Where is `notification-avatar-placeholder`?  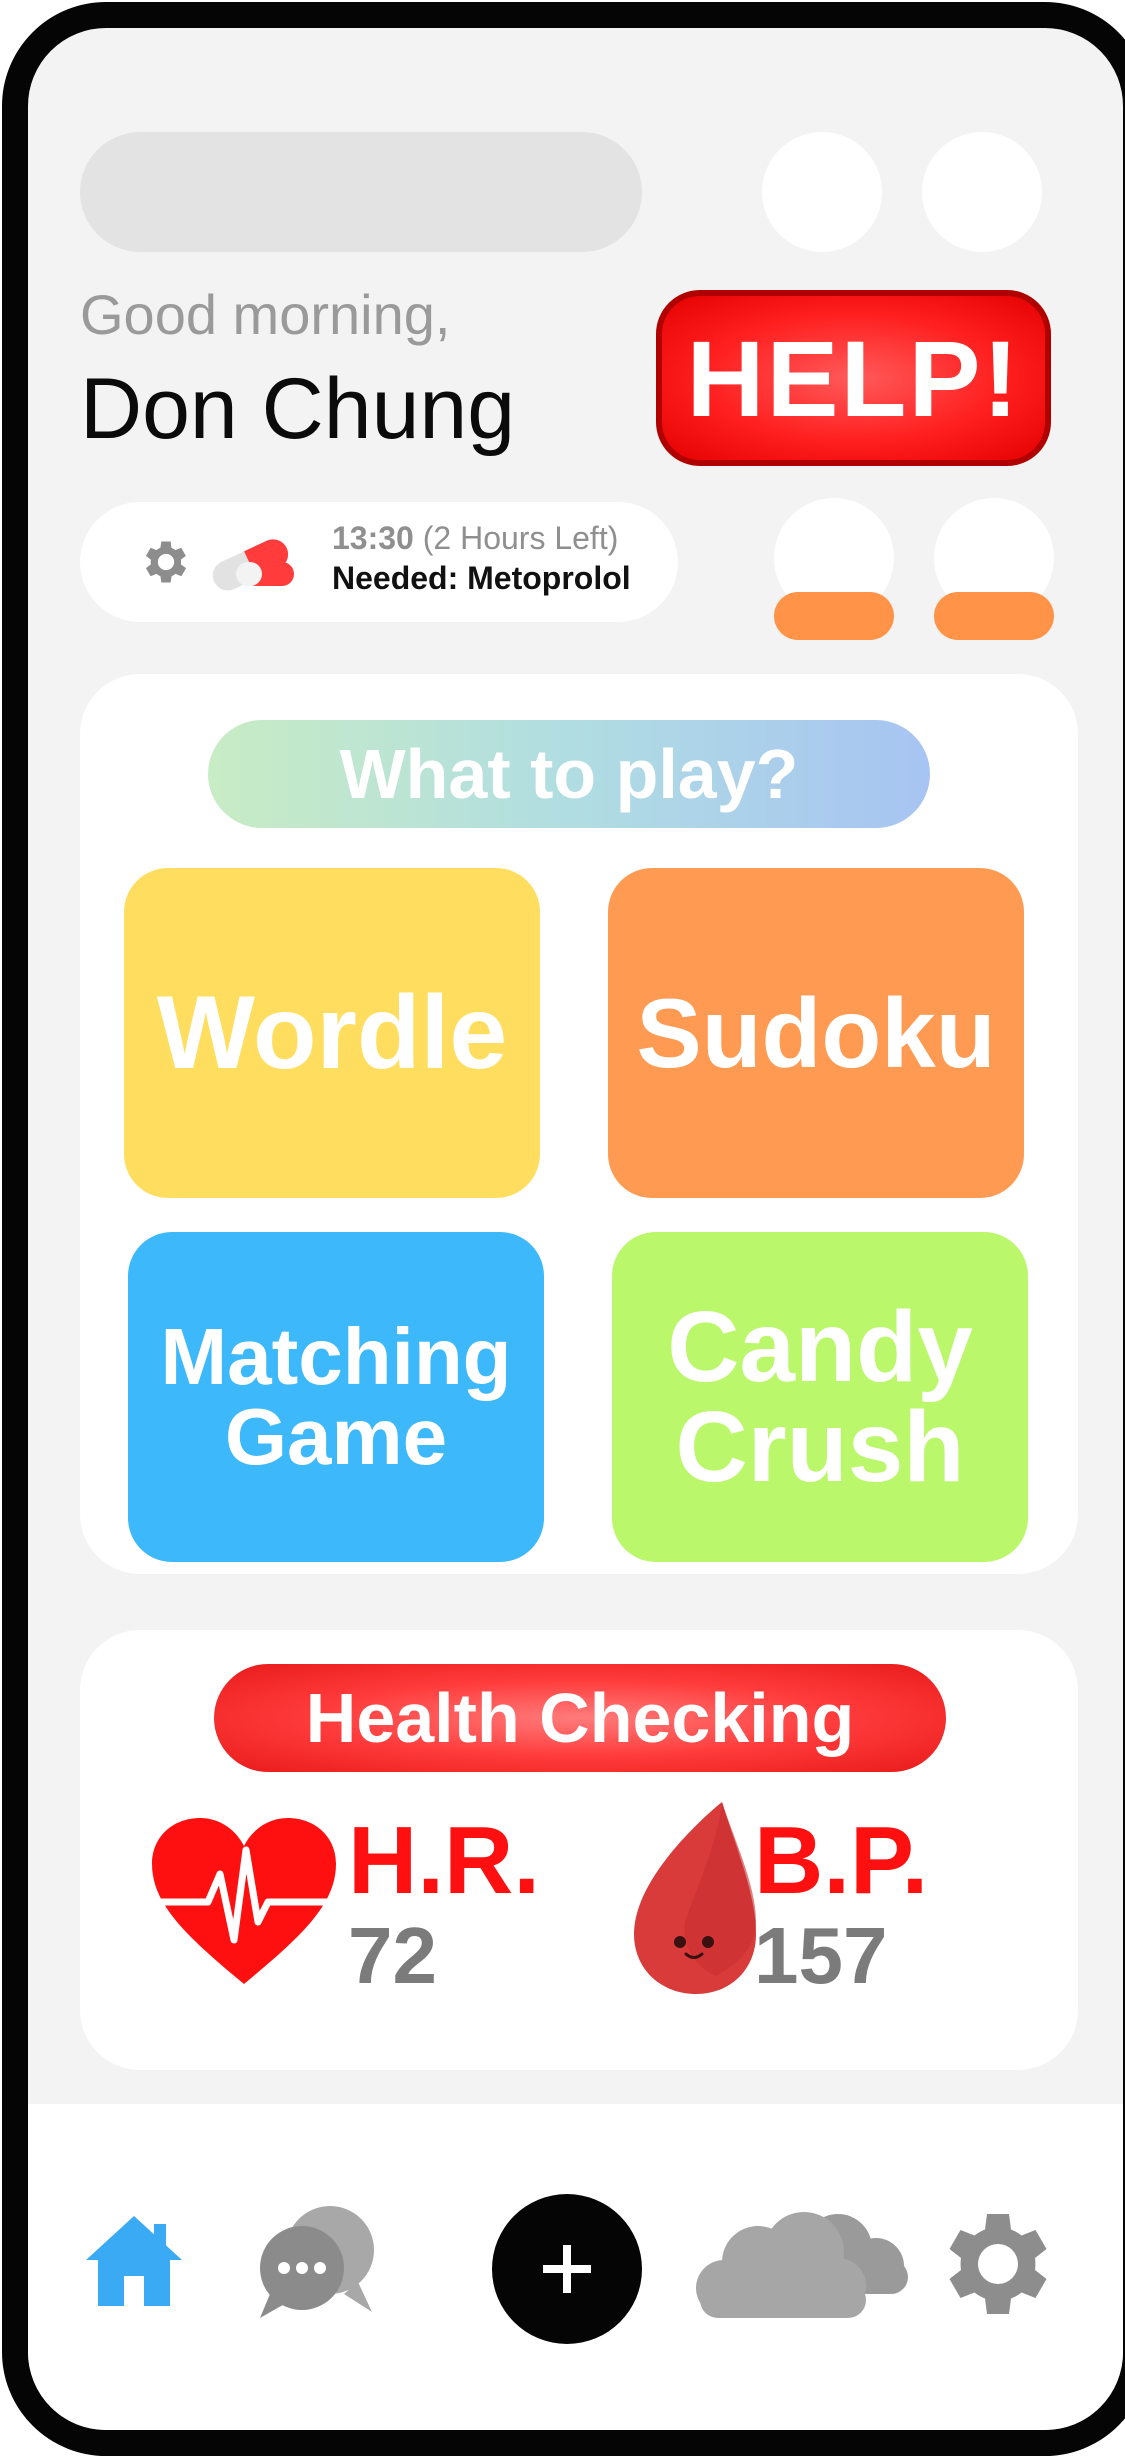 notification-avatar-placeholder is located at coordinates (982, 192).